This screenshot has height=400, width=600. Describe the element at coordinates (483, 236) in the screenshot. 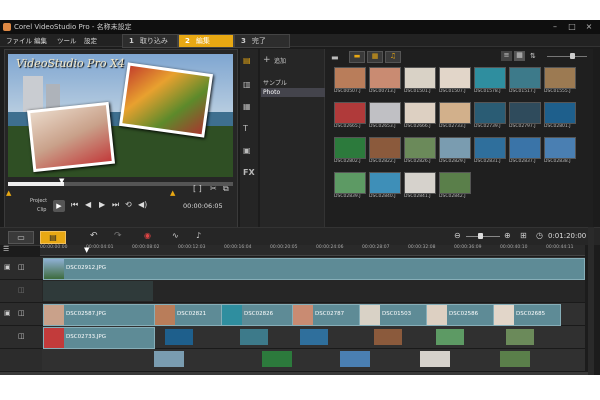

I see `zoom-slider` at that location.